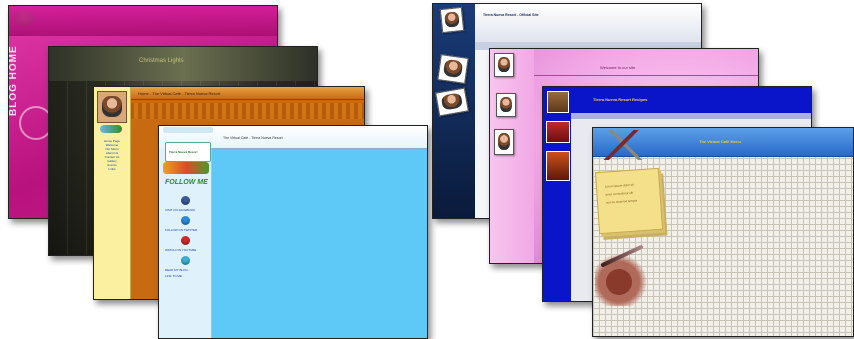 The width and height of the screenshot is (854, 339). I want to click on nav-link: LINK TO ME, so click(173, 276).